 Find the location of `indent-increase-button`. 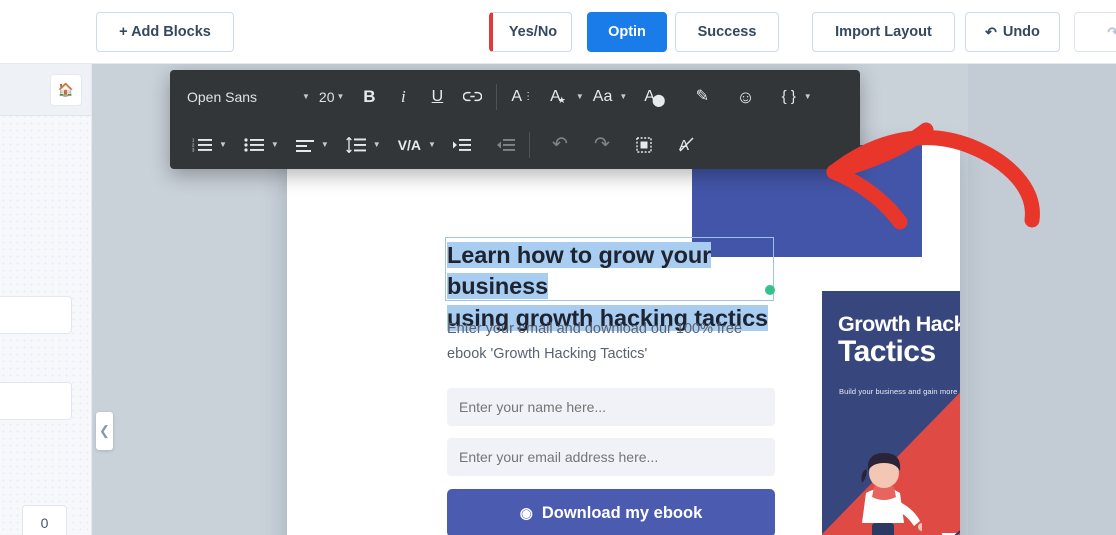

indent-increase-button is located at coordinates (462, 145).